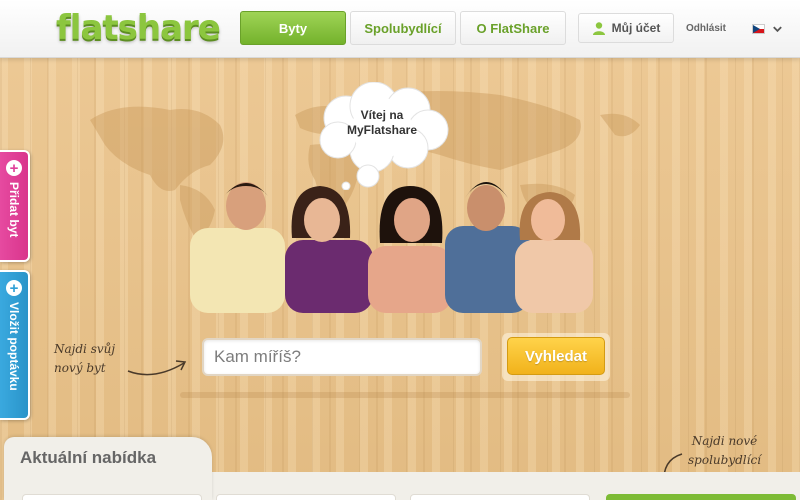 Image resolution: width=800 pixels, height=500 pixels. I want to click on welcome-line-1: Vítej na, so click(382, 115).